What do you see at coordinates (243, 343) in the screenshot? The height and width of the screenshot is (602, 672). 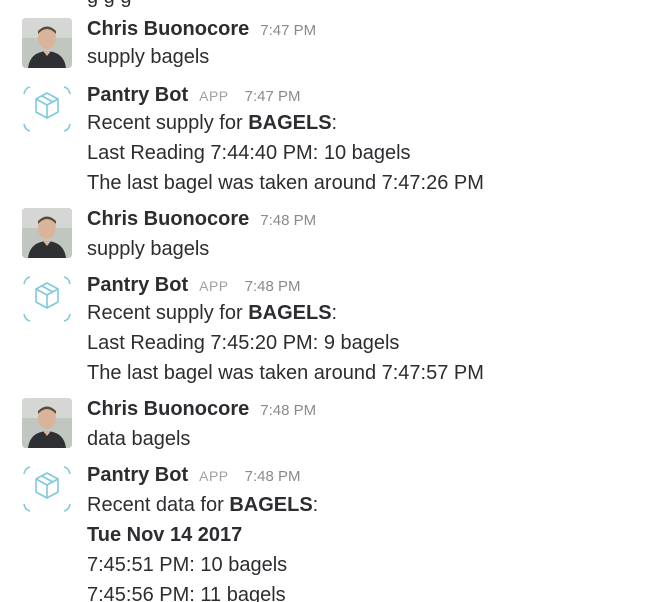 I see `message-text: Last Reading 7:45:20 PM: 9 bagels` at bounding box center [243, 343].